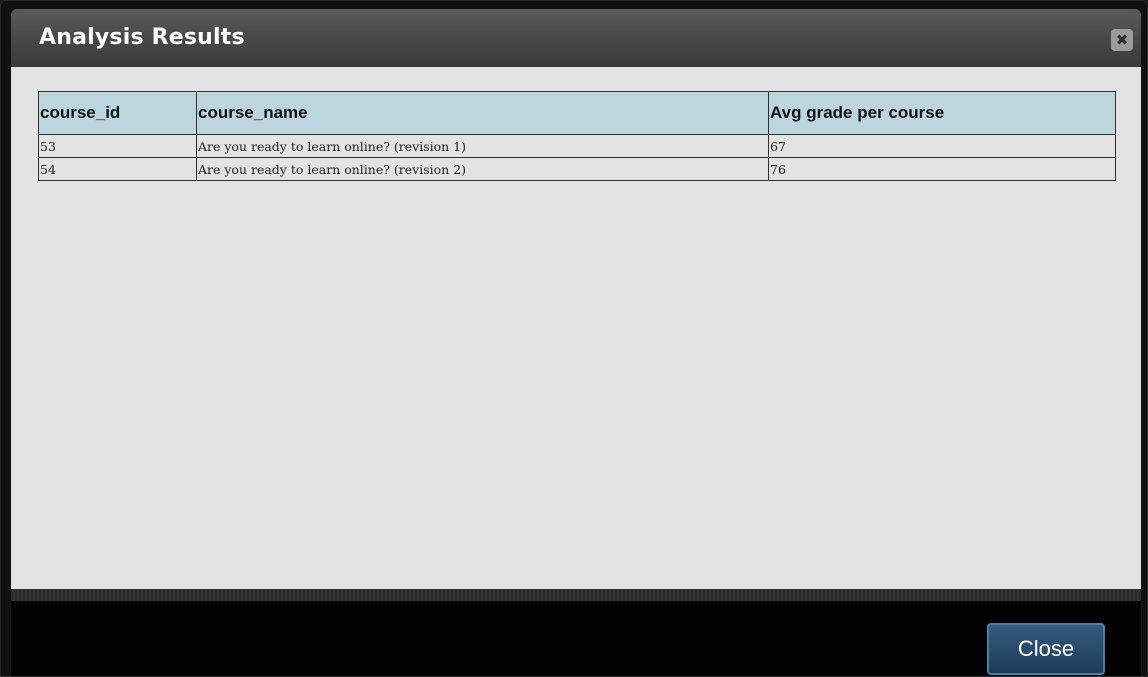 The image size is (1148, 677). Describe the element at coordinates (142, 37) in the screenshot. I see `dialog-title: Analysis Results` at that location.